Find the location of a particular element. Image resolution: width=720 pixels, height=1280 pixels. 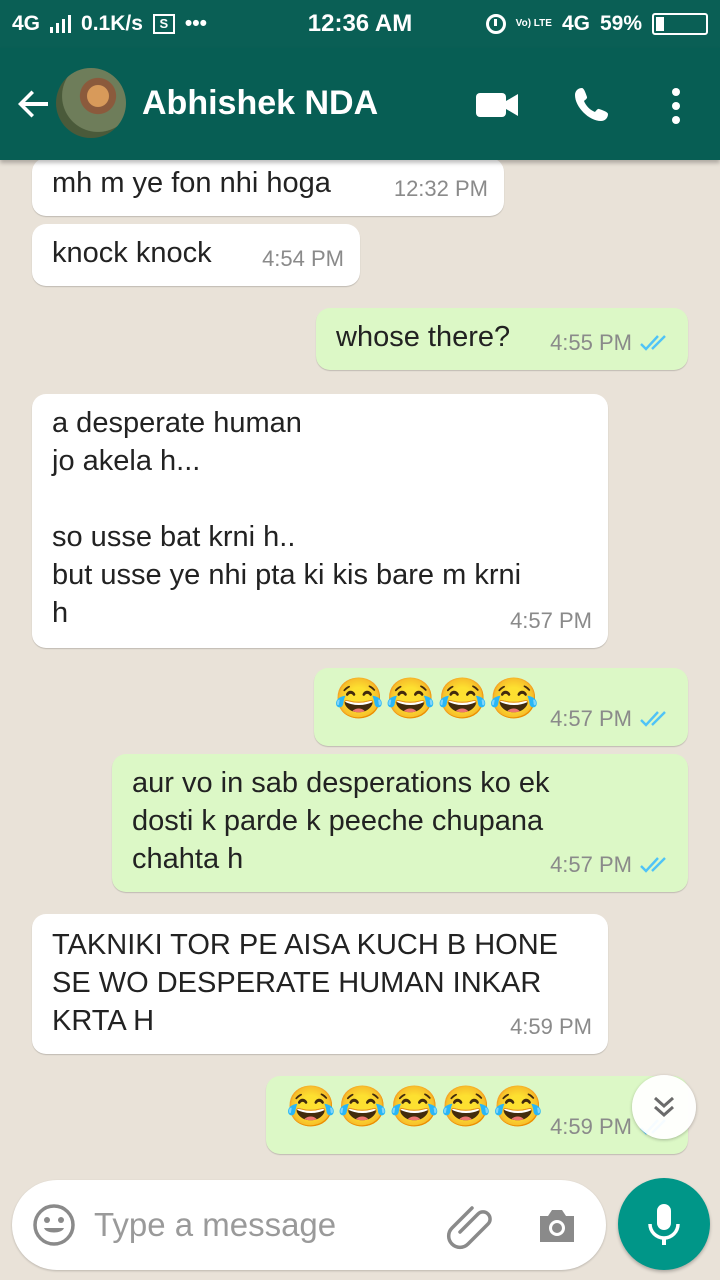

double-chevron-down-icon is located at coordinates (664, 1107).